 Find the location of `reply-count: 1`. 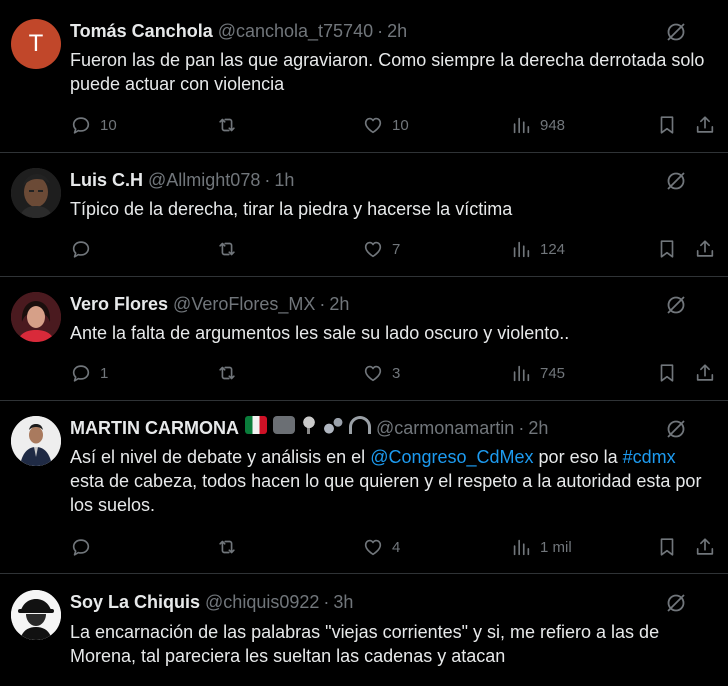

reply-count: 1 is located at coordinates (104, 373).